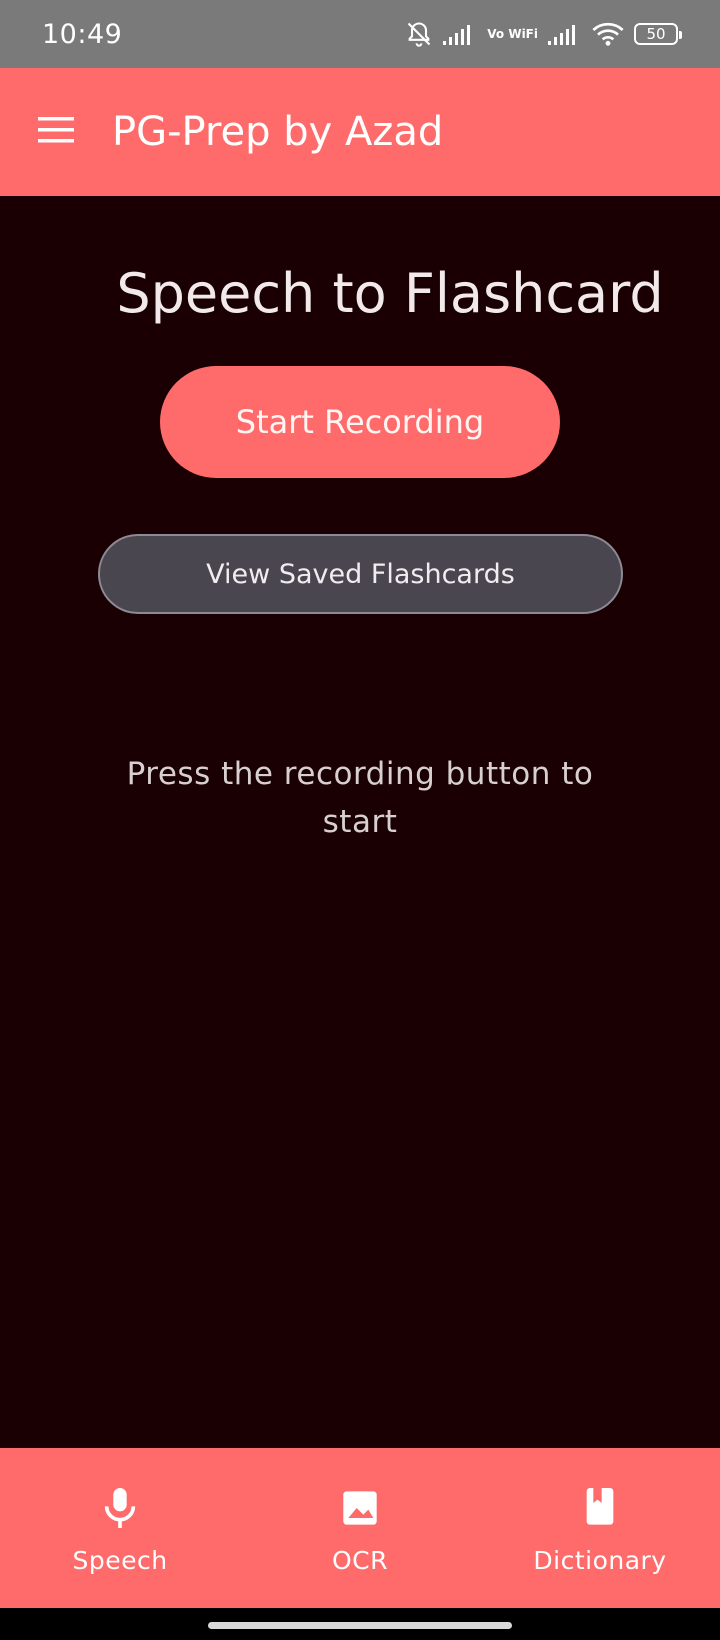  I want to click on menu-button, so click(56, 132).